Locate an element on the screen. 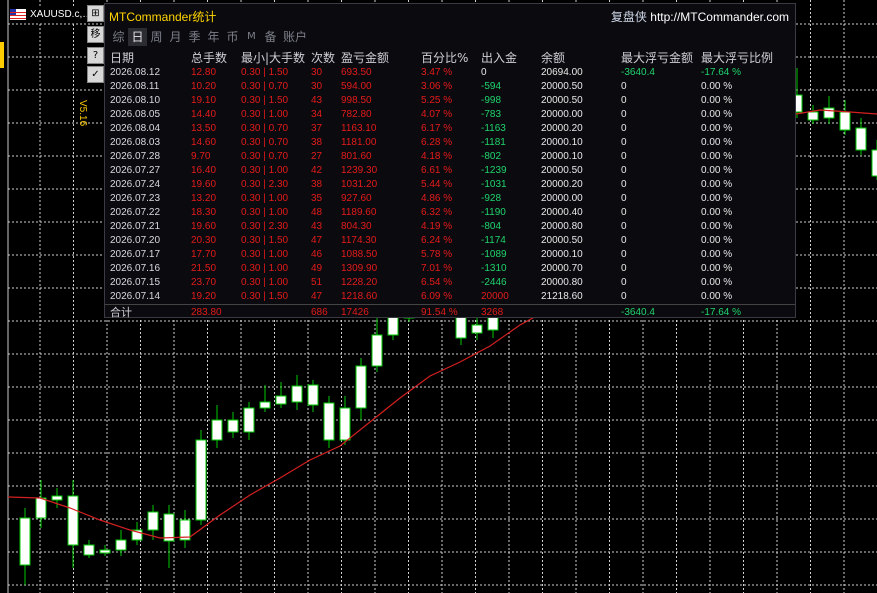  left-marker is located at coordinates (2, 55).